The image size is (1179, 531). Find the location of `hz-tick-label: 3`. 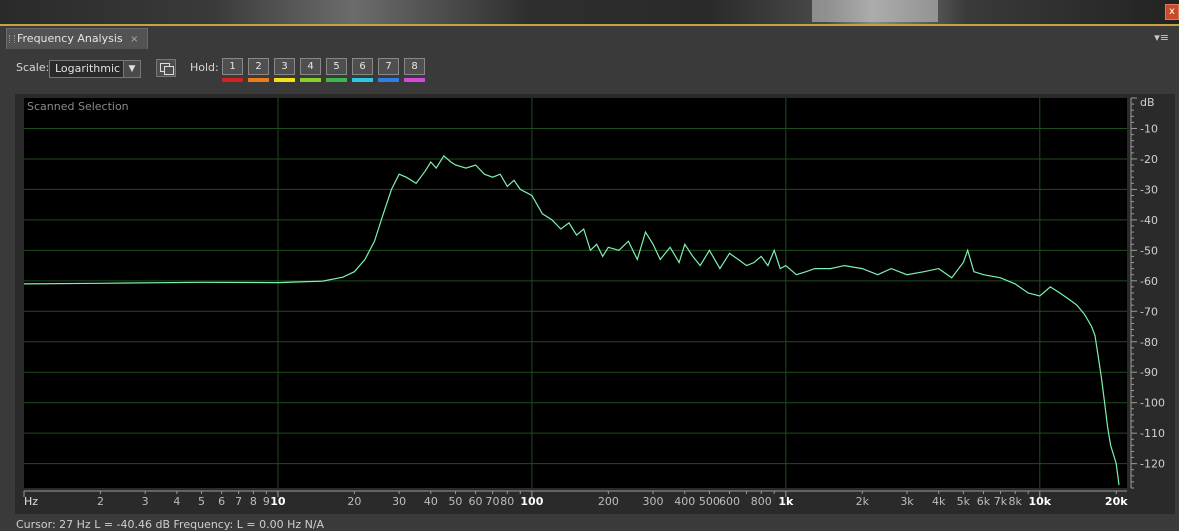

hz-tick-label: 3 is located at coordinates (145, 501).